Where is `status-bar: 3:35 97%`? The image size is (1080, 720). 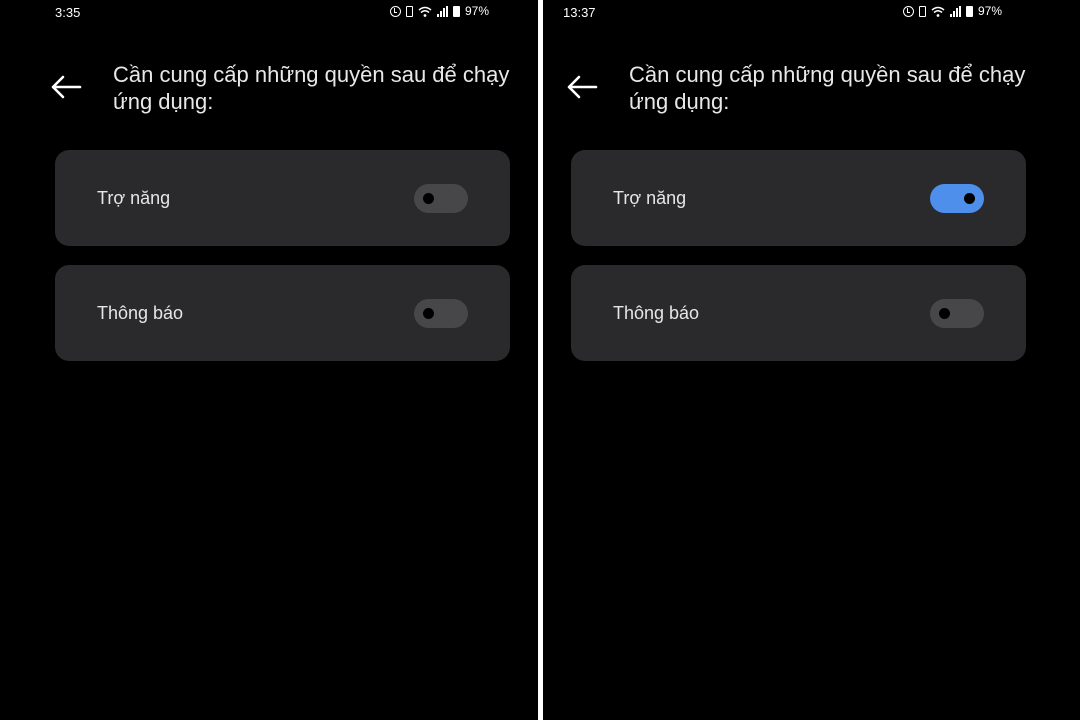 status-bar: 3:35 97% is located at coordinates (269, 12).